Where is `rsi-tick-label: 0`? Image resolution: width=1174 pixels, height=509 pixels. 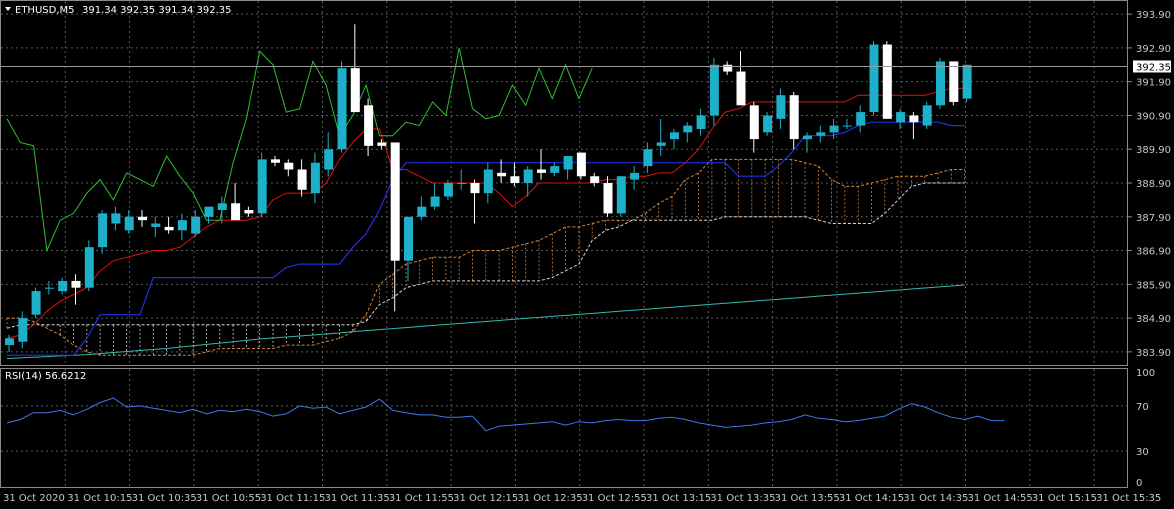
rsi-tick-label: 0 is located at coordinates (1139, 483).